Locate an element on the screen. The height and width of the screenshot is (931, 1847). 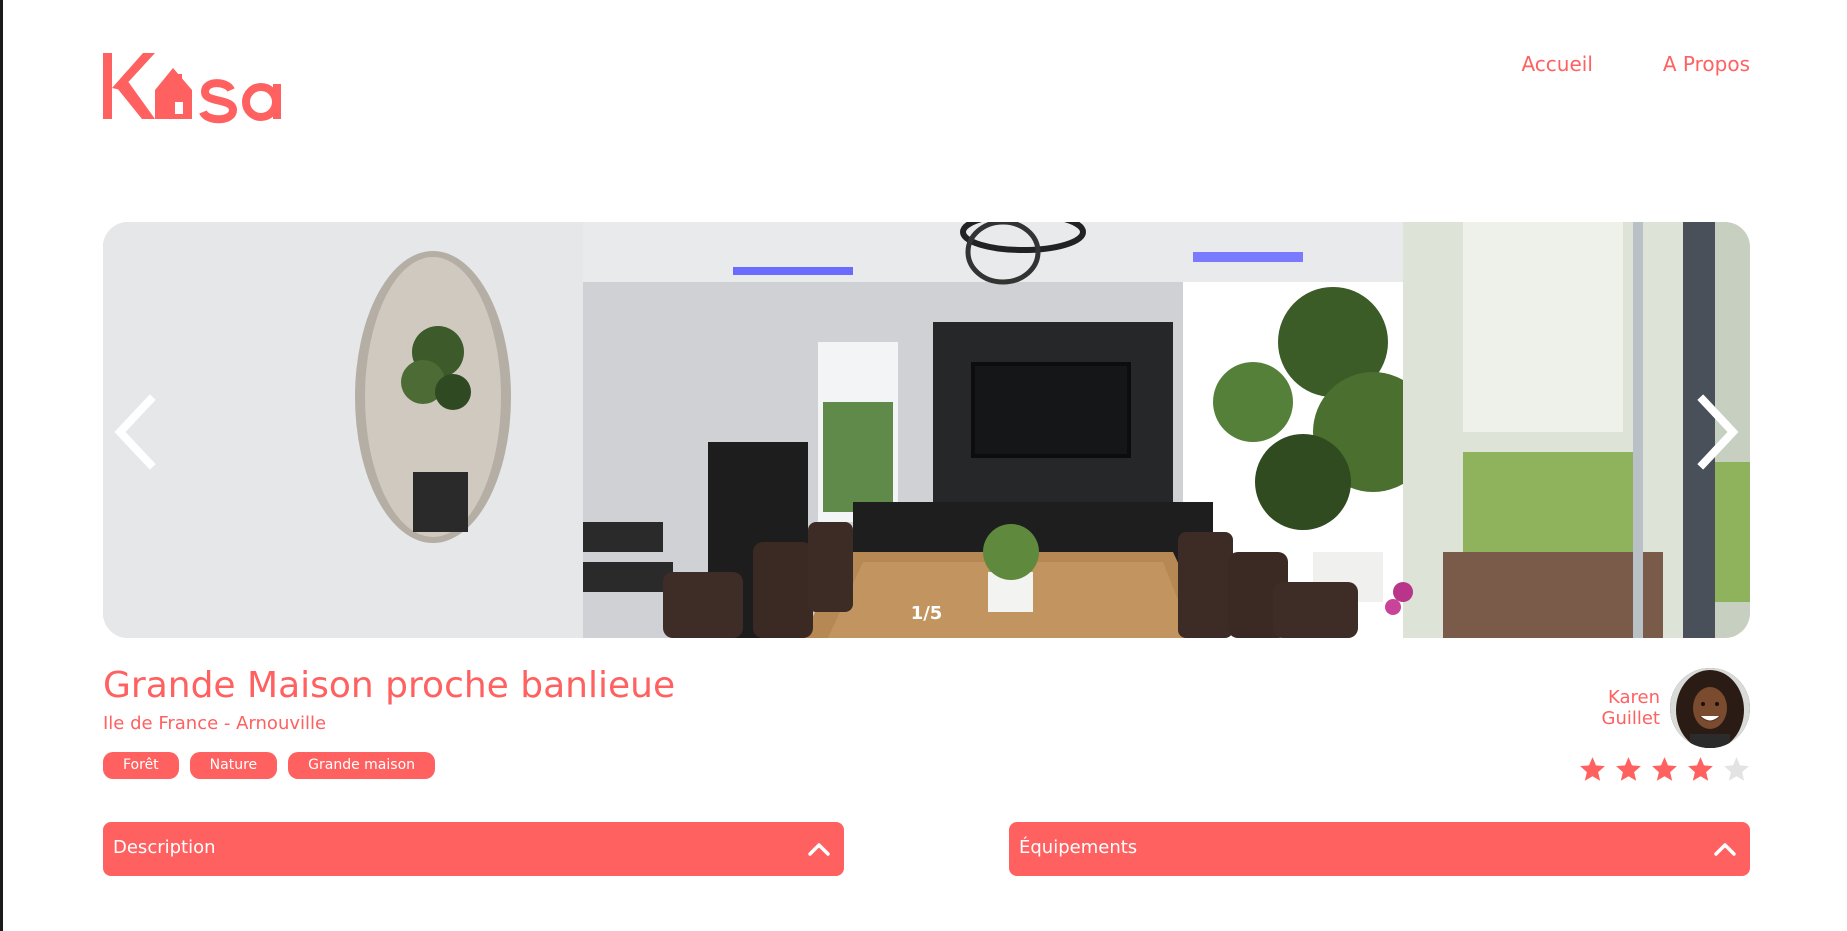
gallery-counter: 1/5 is located at coordinates (926, 613).